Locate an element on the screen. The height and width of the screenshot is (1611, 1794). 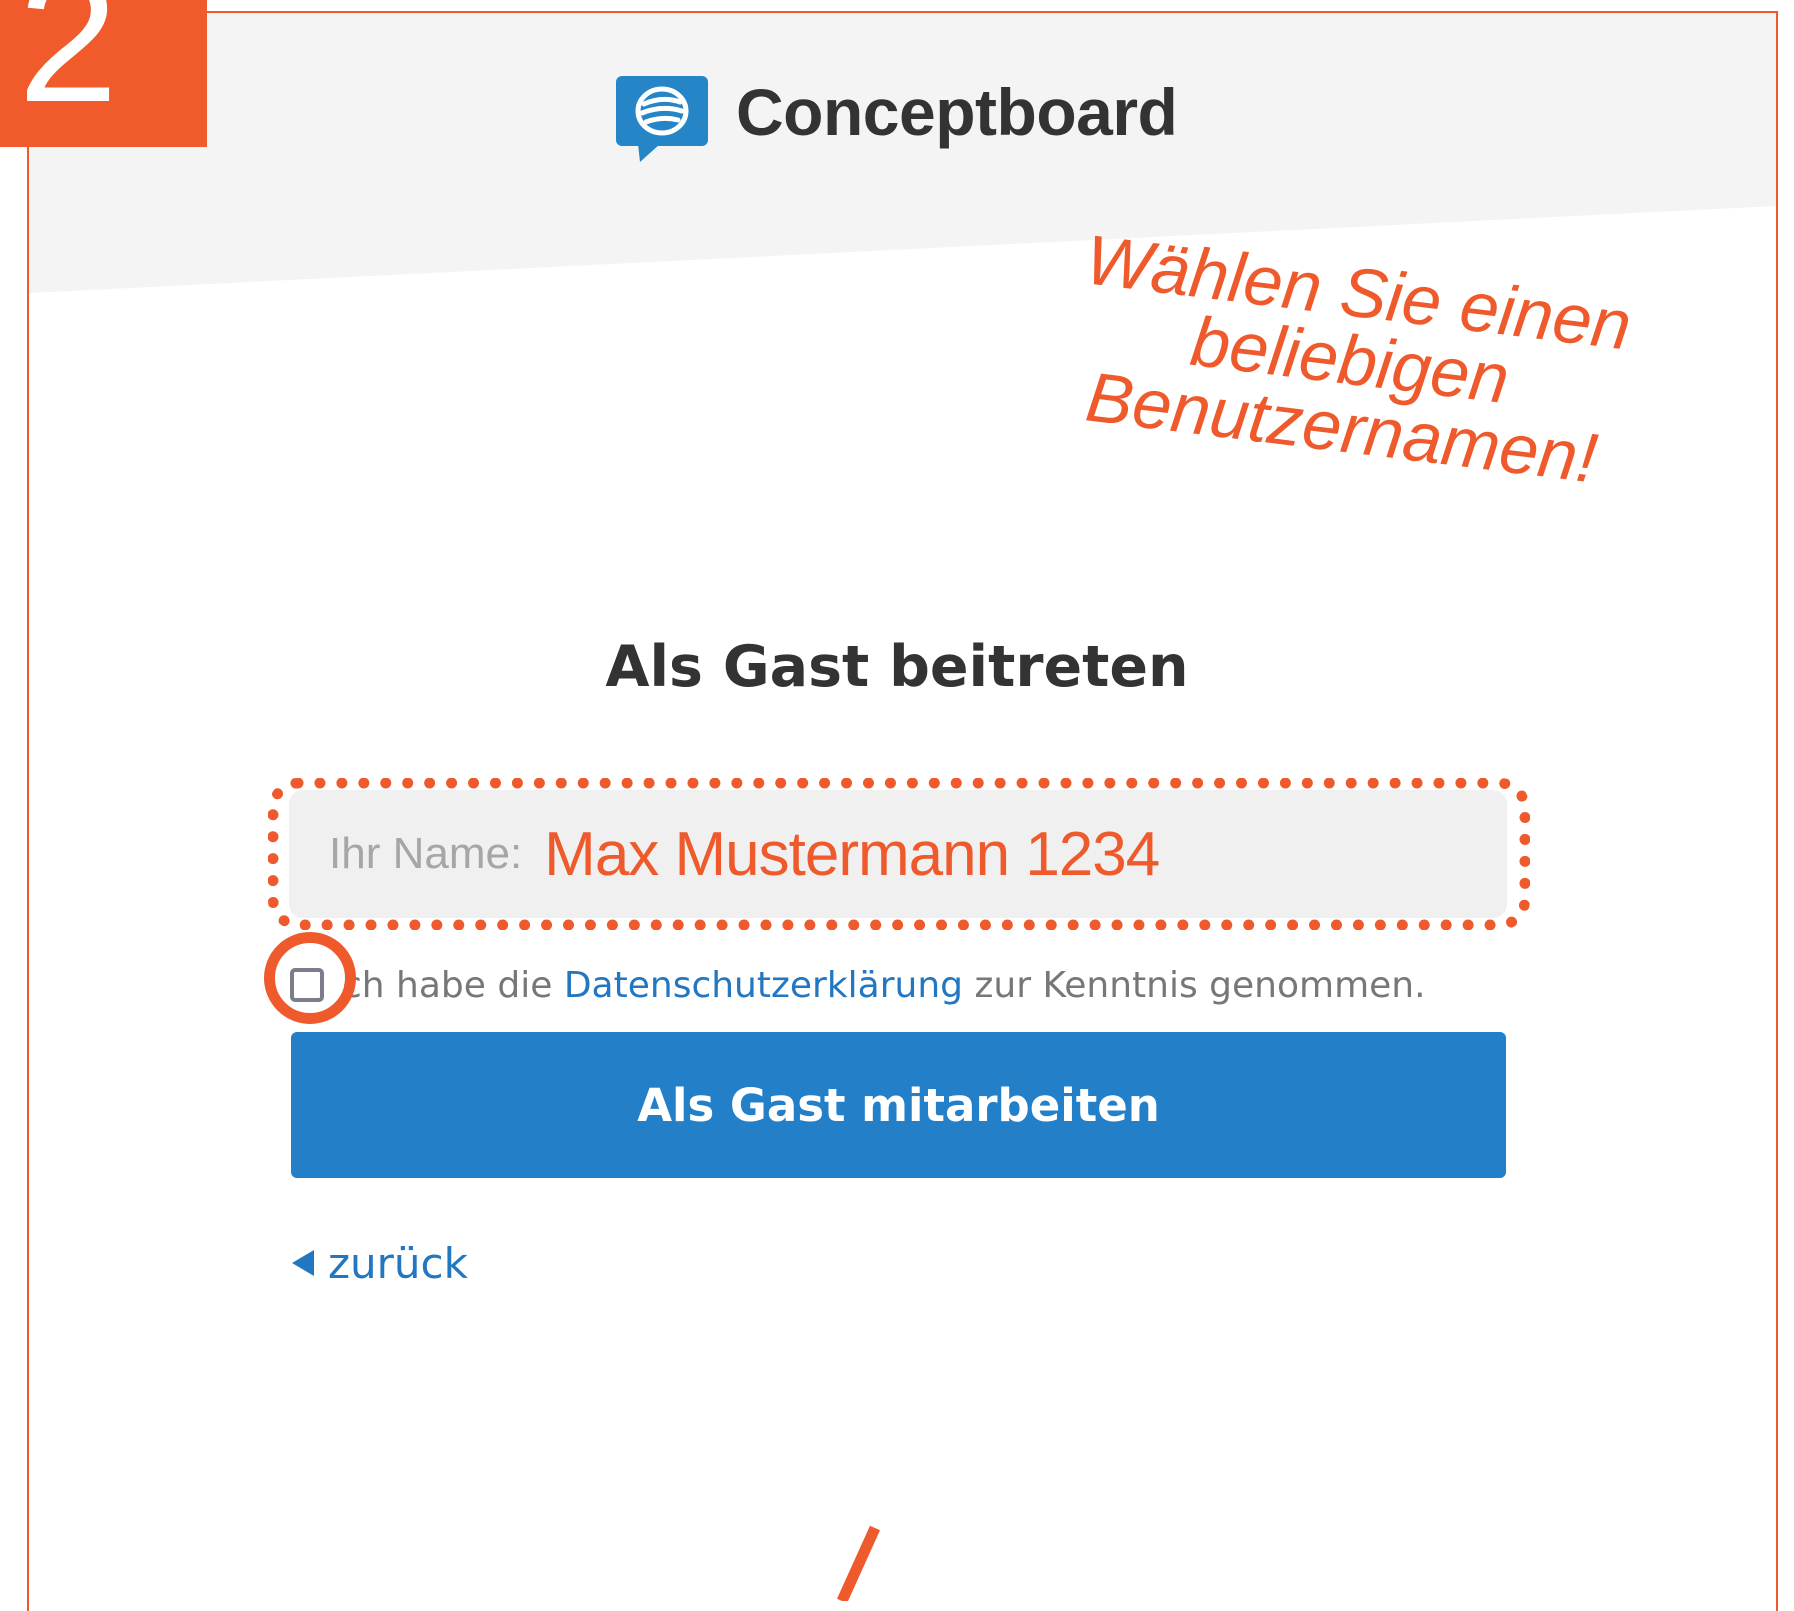
back-link: zurück is located at coordinates (380, 1263).